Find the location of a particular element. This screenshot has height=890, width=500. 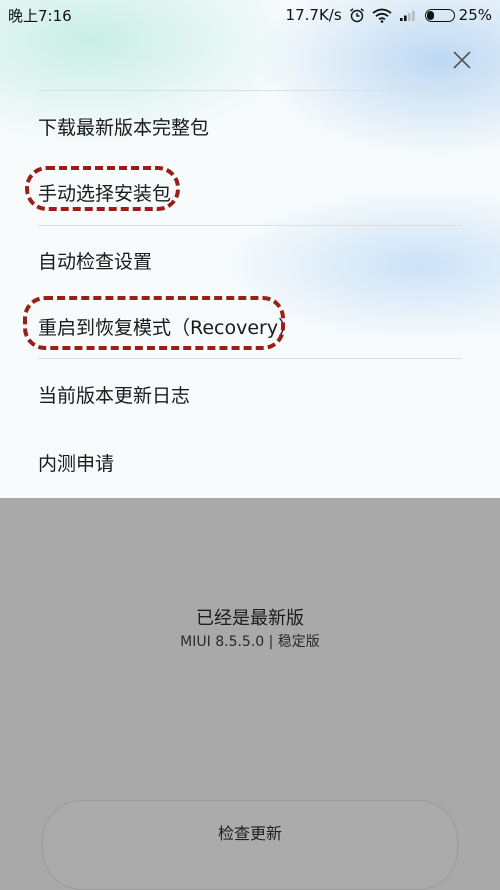

status-bar: 晚上7:16 17.7K/s 25% is located at coordinates (250, 15).